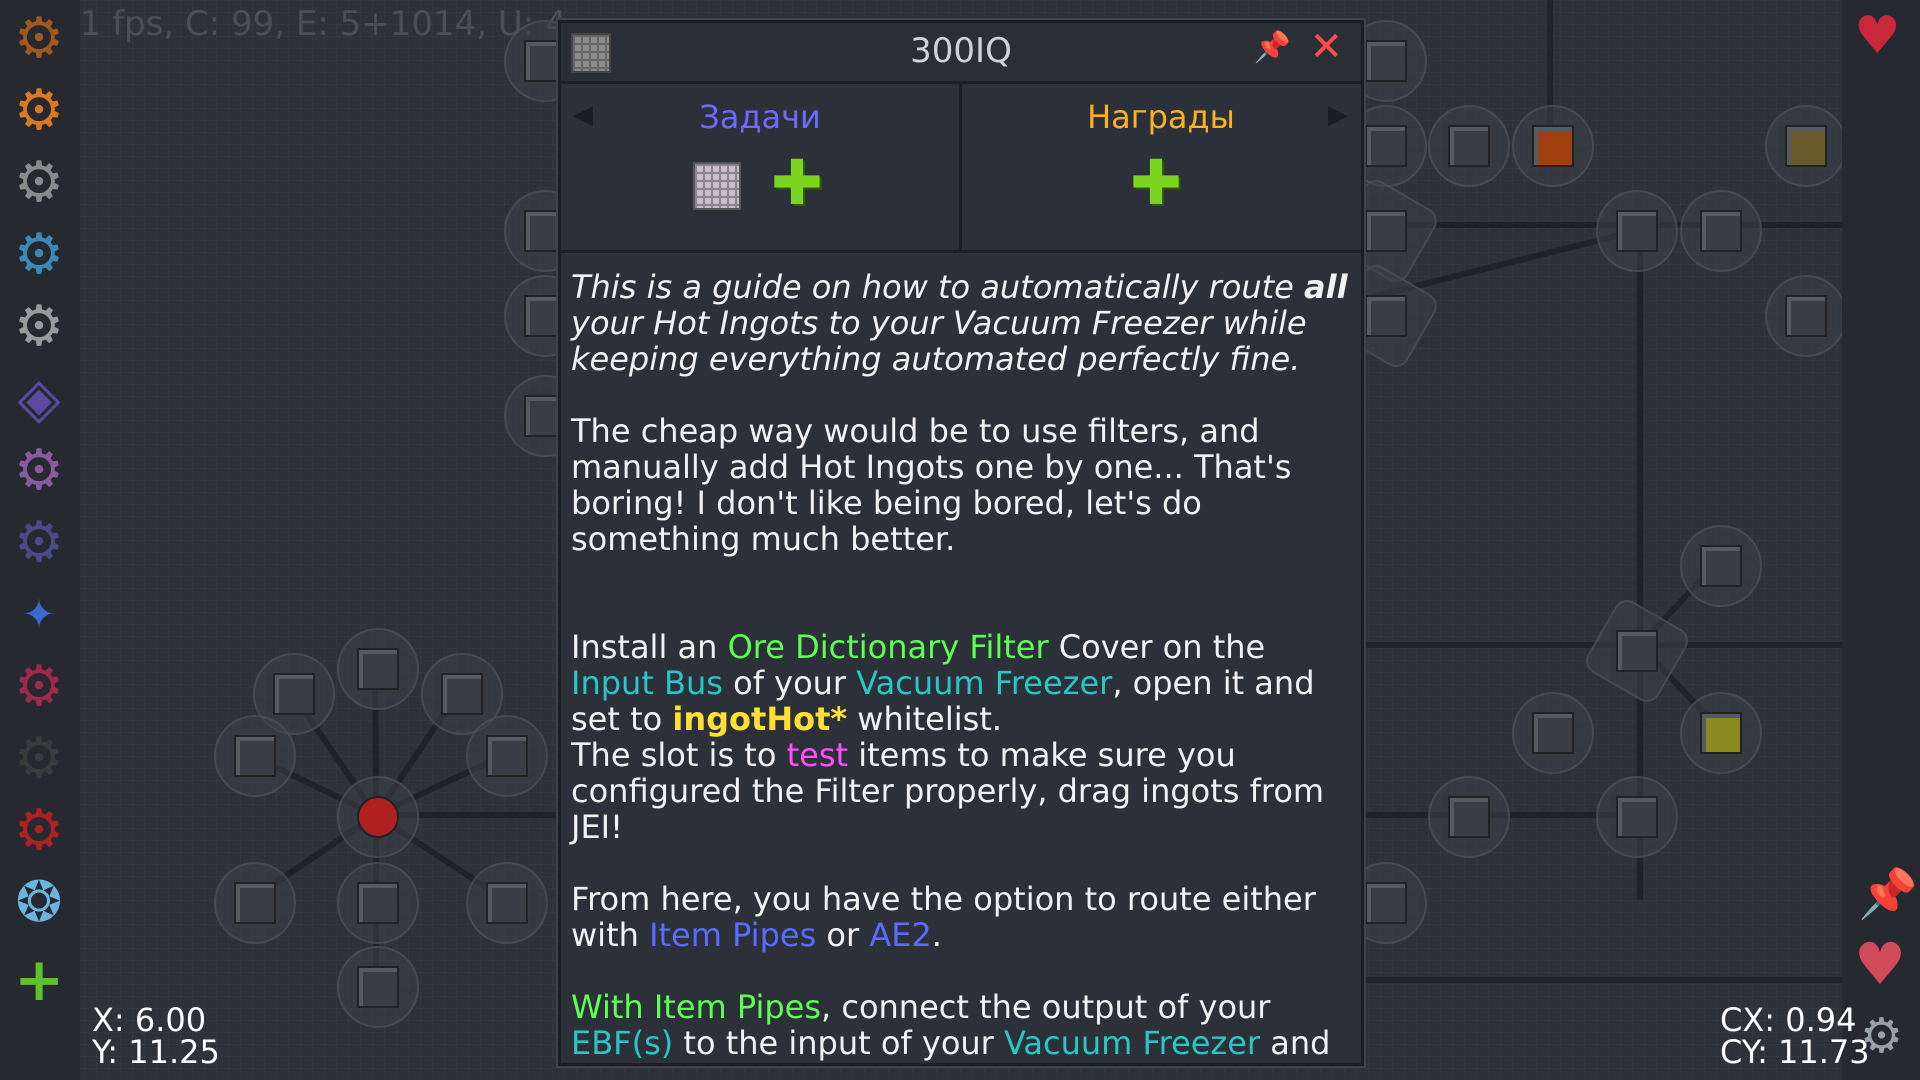 The height and width of the screenshot is (1080, 1920). Describe the element at coordinates (760, 117) in the screenshot. I see `tasks-tab: Задачи` at that location.